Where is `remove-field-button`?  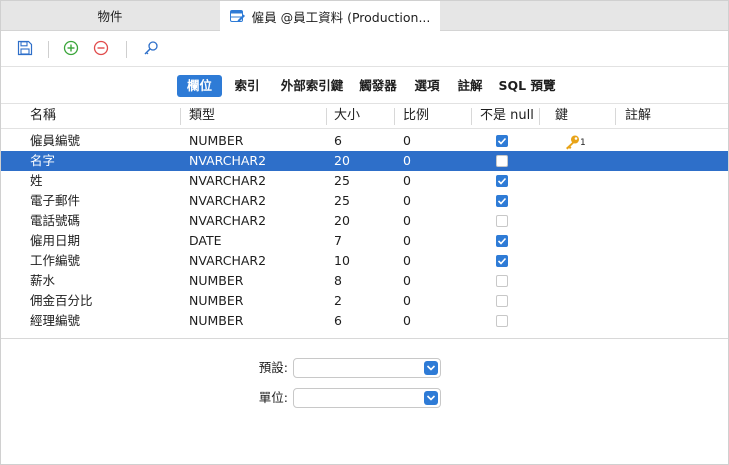
remove-field-button is located at coordinates (101, 49).